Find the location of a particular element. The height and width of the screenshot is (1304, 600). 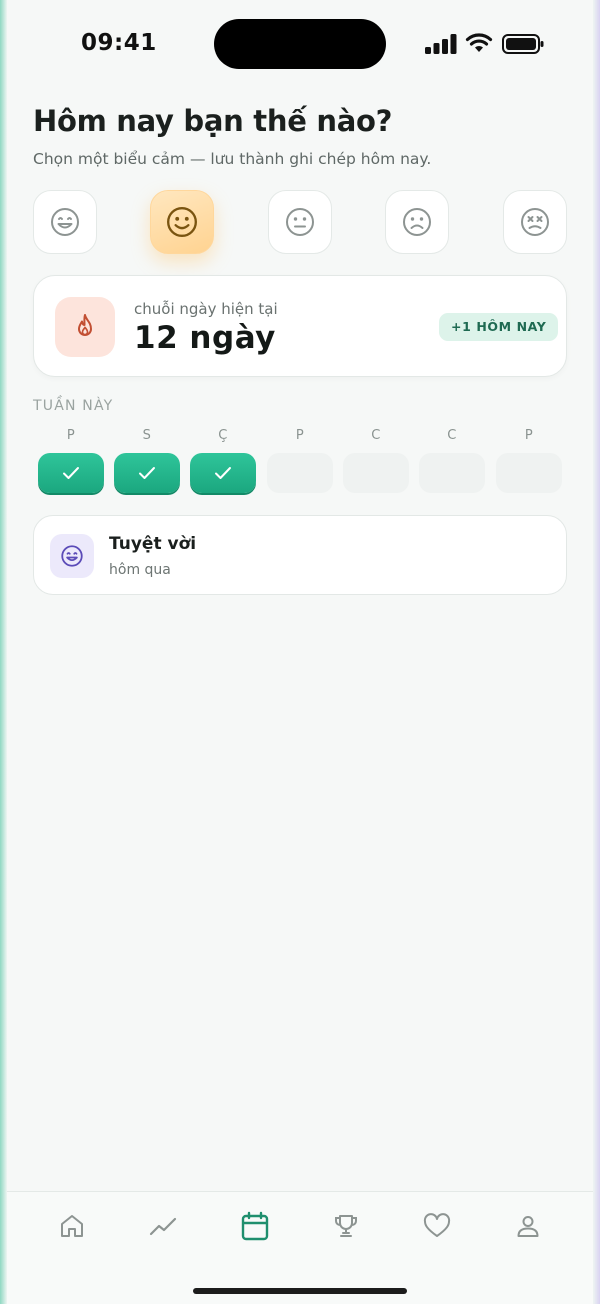

tab-profile is located at coordinates (528, 1226).